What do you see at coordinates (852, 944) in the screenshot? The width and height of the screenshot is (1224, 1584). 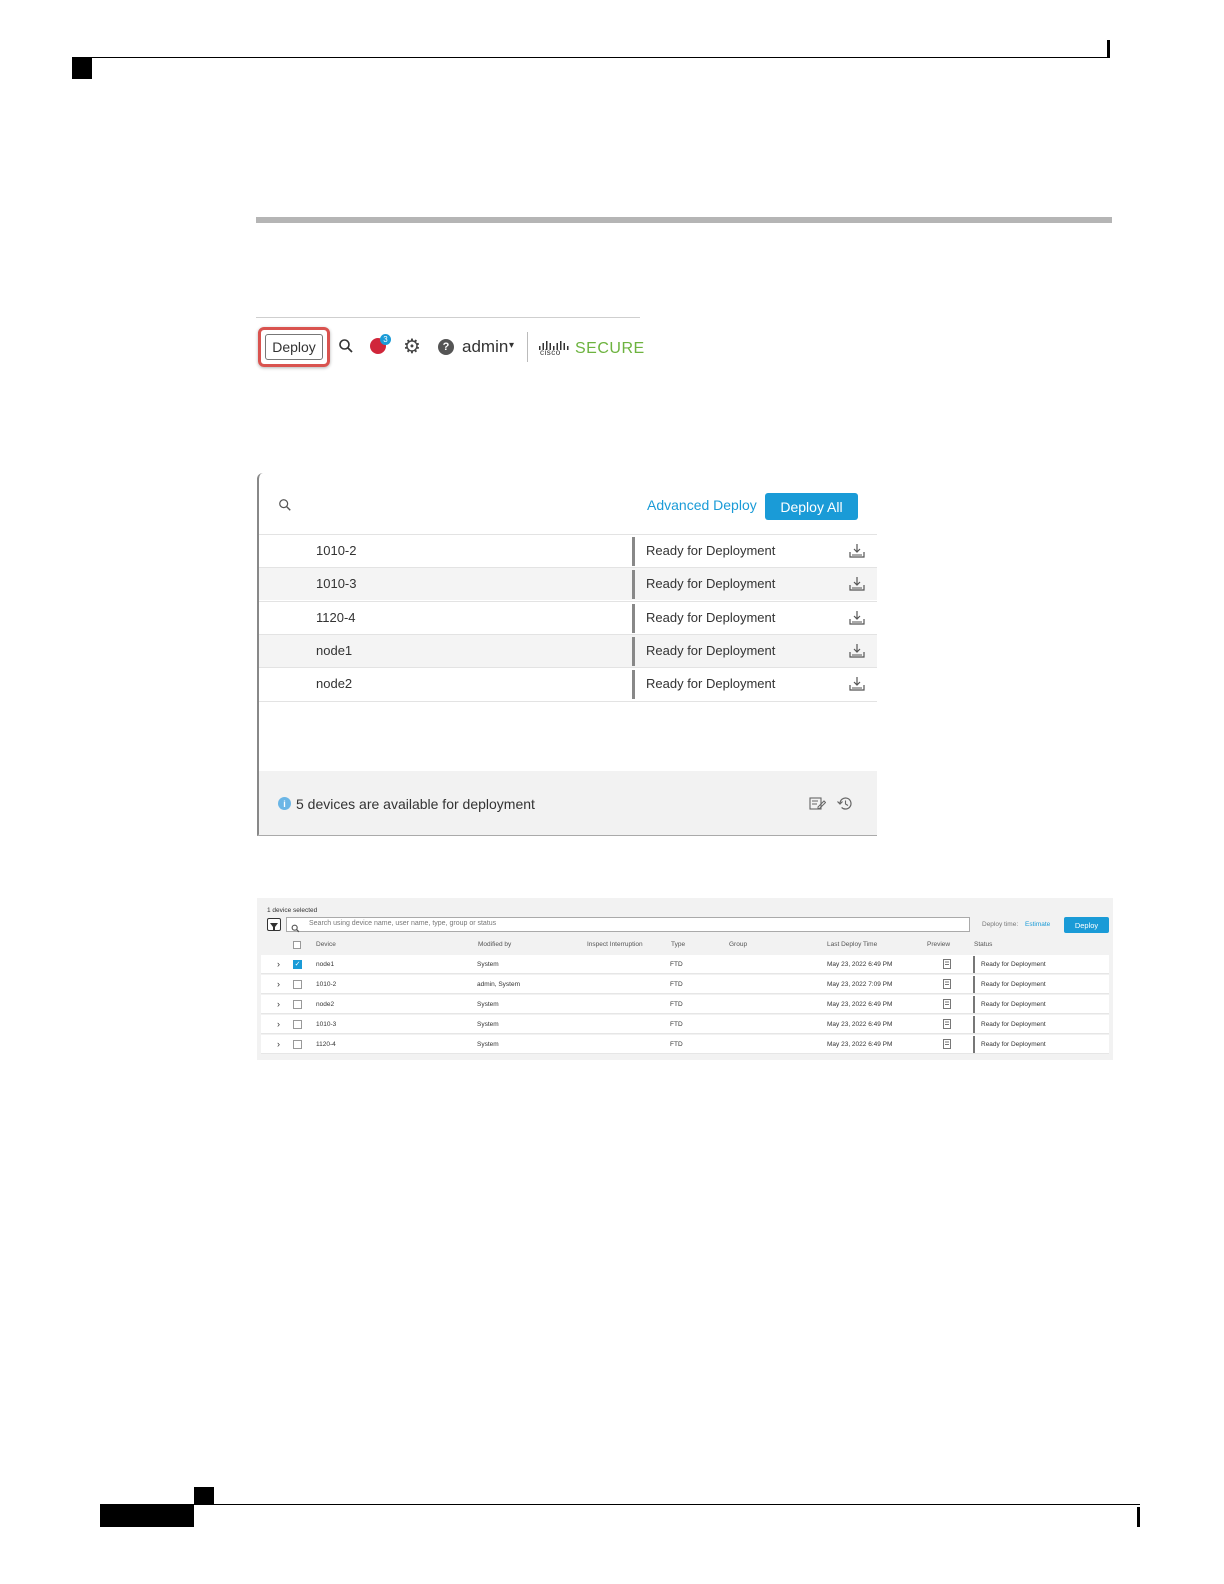 I see `column-header-last-deploy: Last Deploy Time` at bounding box center [852, 944].